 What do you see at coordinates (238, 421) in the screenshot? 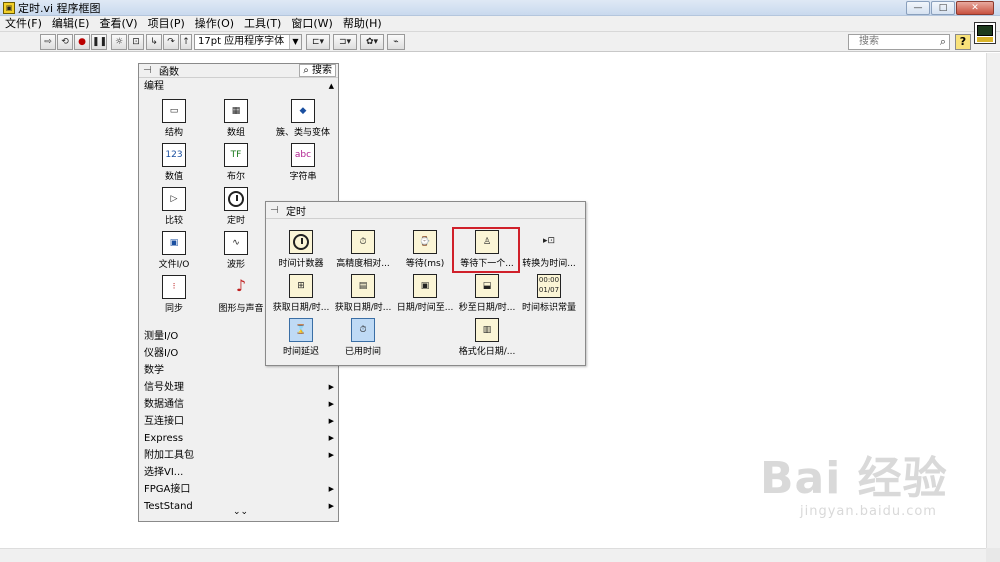
I see `category-connectivity: 互连接口 ▶` at bounding box center [238, 421].